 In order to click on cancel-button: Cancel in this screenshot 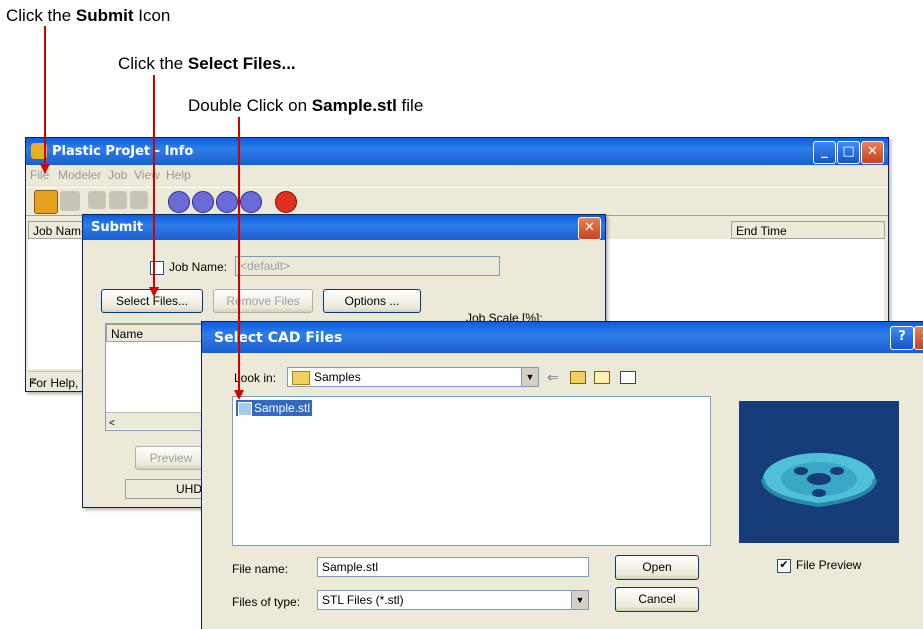, I will do `click(657, 599)`.